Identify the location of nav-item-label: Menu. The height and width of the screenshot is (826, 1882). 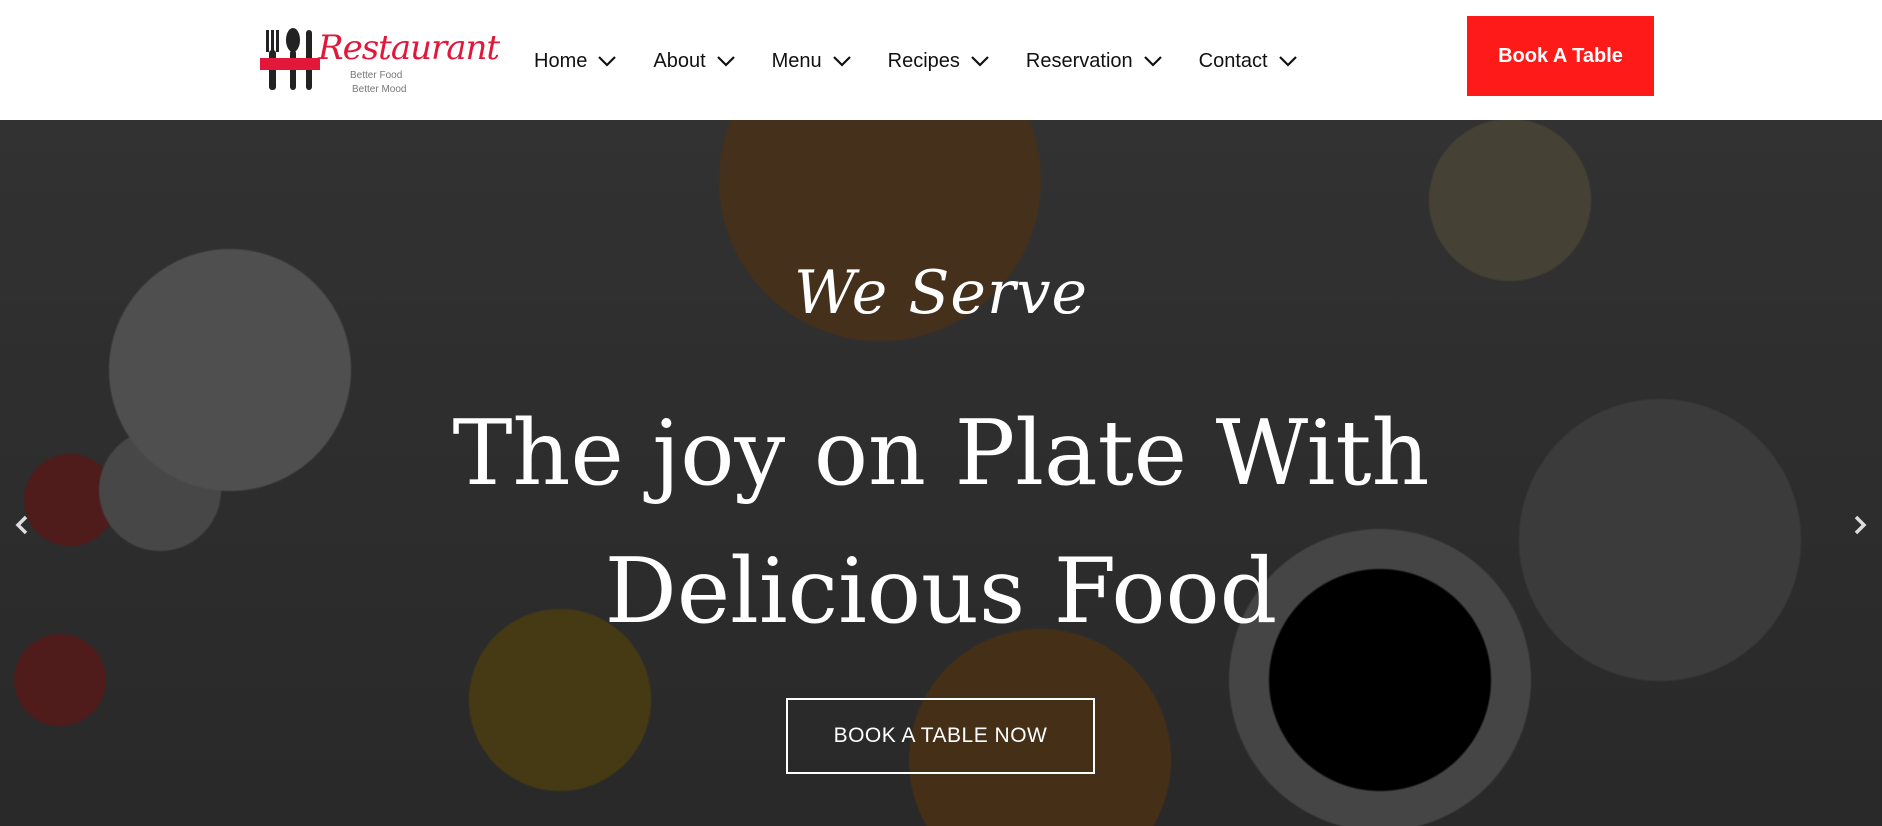
(796, 60).